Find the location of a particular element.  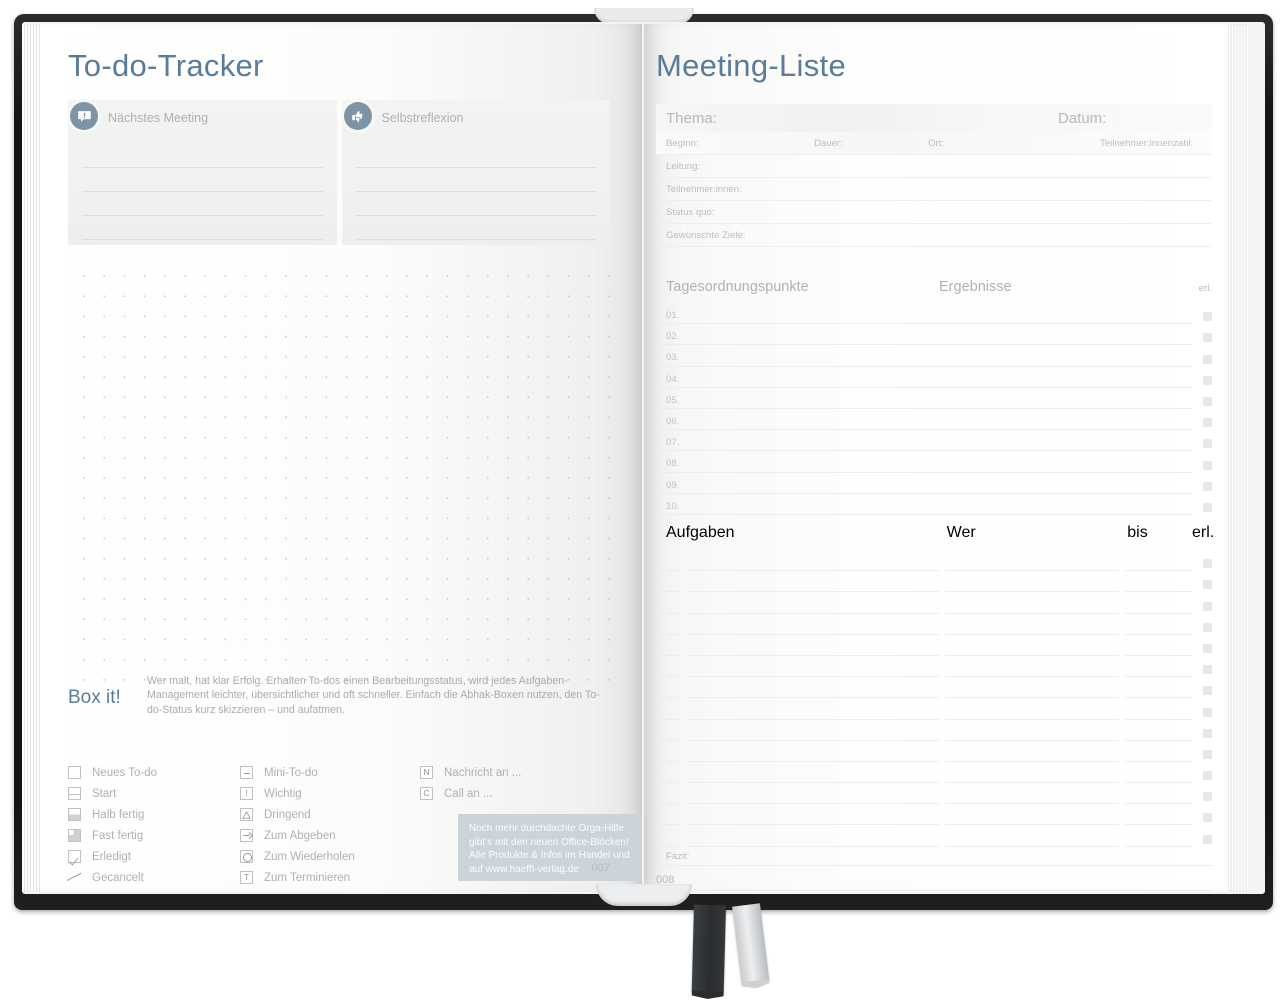

agenda-row: 06. is located at coordinates (934, 420).